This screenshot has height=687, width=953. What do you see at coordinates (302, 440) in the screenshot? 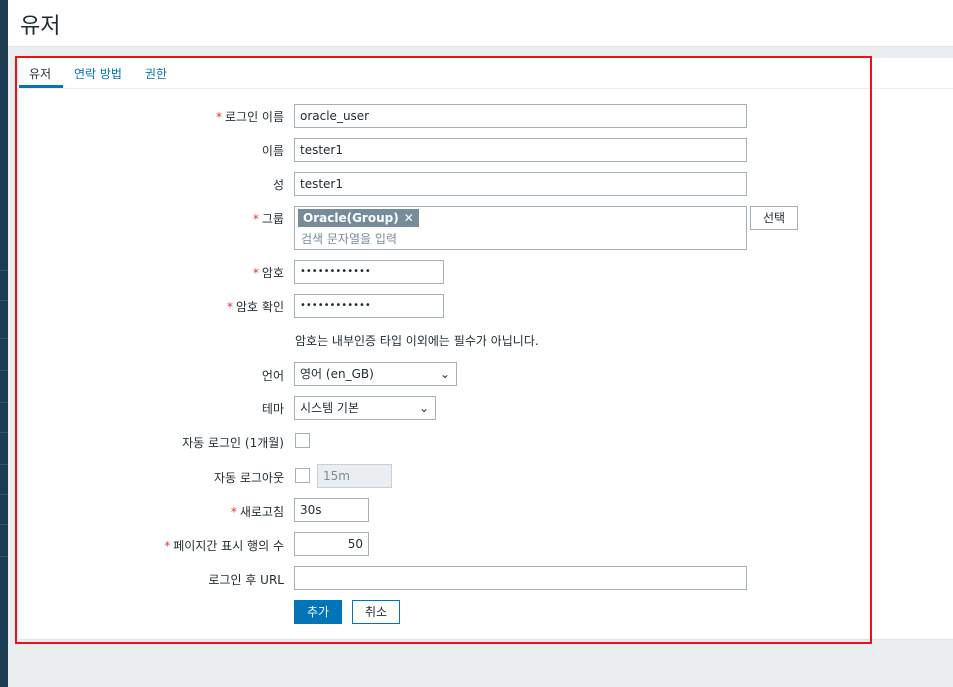
I see `autologin-checkbox` at bounding box center [302, 440].